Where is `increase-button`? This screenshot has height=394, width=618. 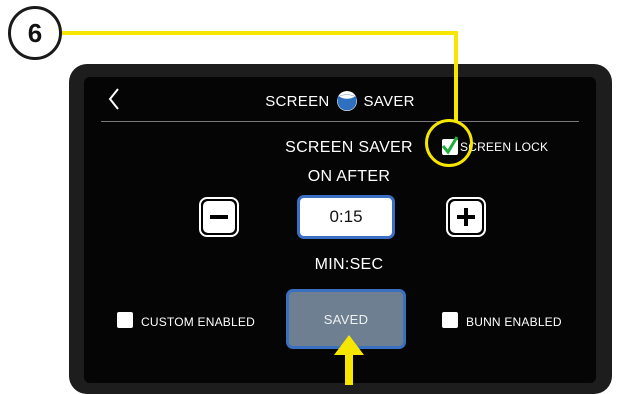
increase-button is located at coordinates (466, 217).